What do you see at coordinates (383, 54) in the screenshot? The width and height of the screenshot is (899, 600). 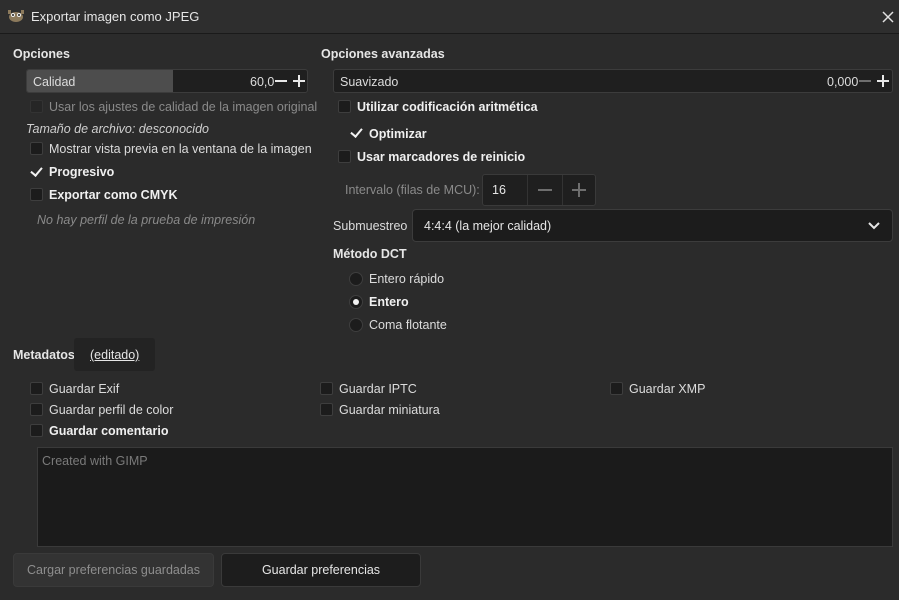 I see `advanced-options-heading: Opciones avanzadas` at bounding box center [383, 54].